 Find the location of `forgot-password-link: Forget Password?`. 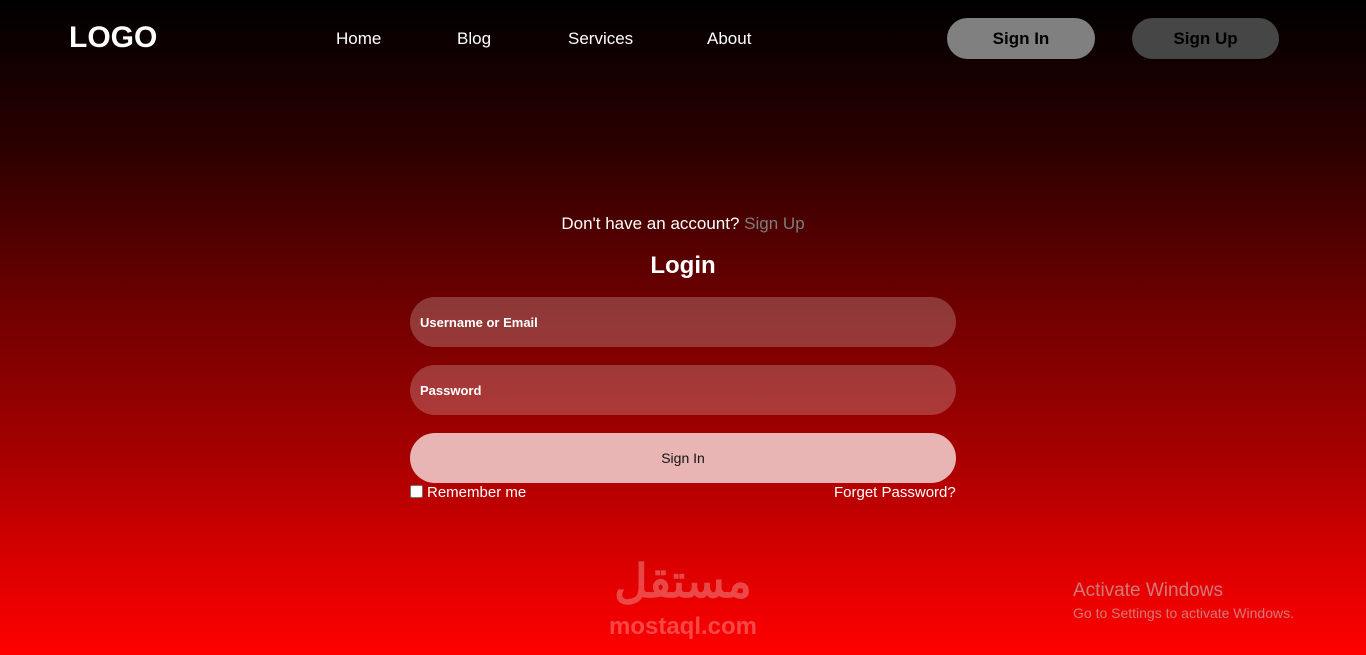

forgot-password-link: Forget Password? is located at coordinates (895, 492).